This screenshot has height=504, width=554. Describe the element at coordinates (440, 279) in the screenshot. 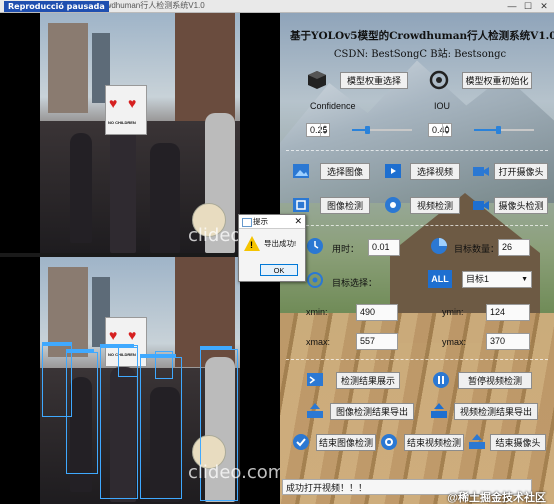

I see `all-icon: ALL` at that location.